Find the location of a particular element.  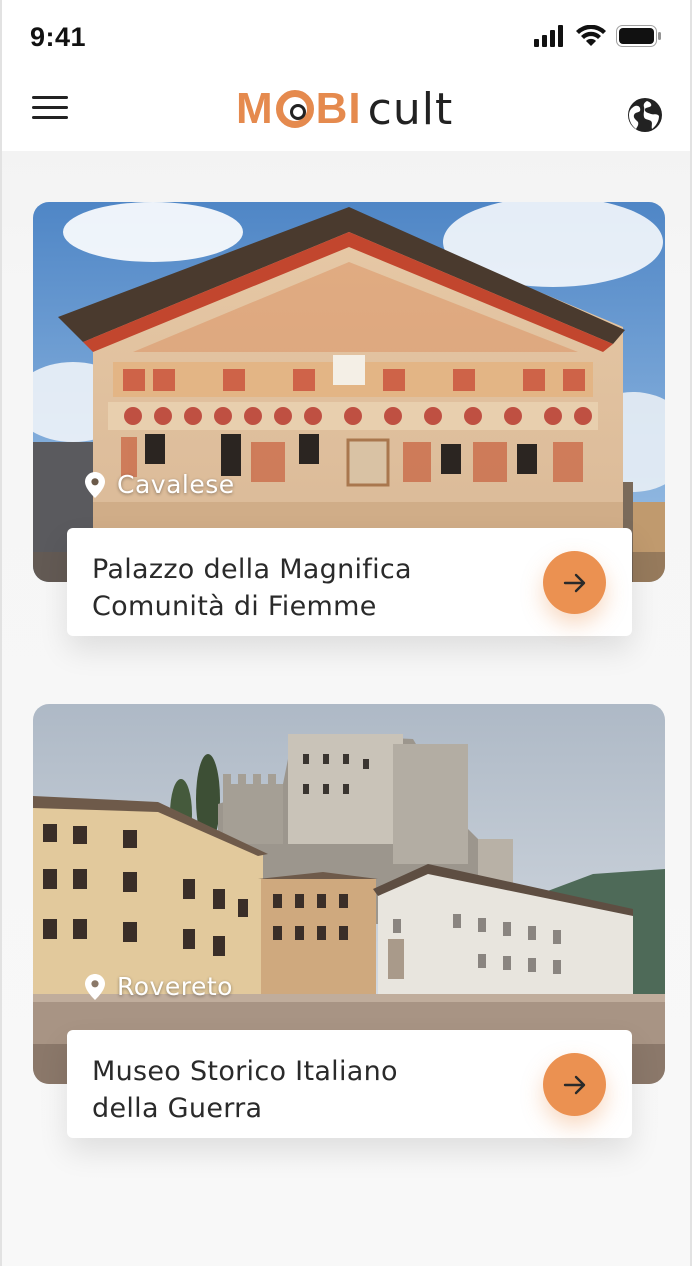

card-location: Cavalese is located at coordinates (160, 484).